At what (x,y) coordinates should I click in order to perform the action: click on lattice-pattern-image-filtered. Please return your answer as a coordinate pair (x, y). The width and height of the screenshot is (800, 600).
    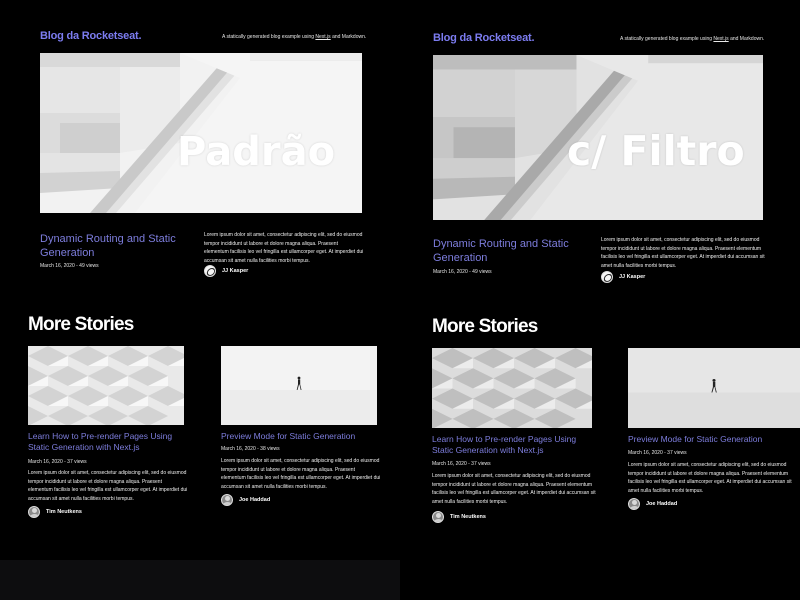
    Looking at the image, I should click on (512, 388).